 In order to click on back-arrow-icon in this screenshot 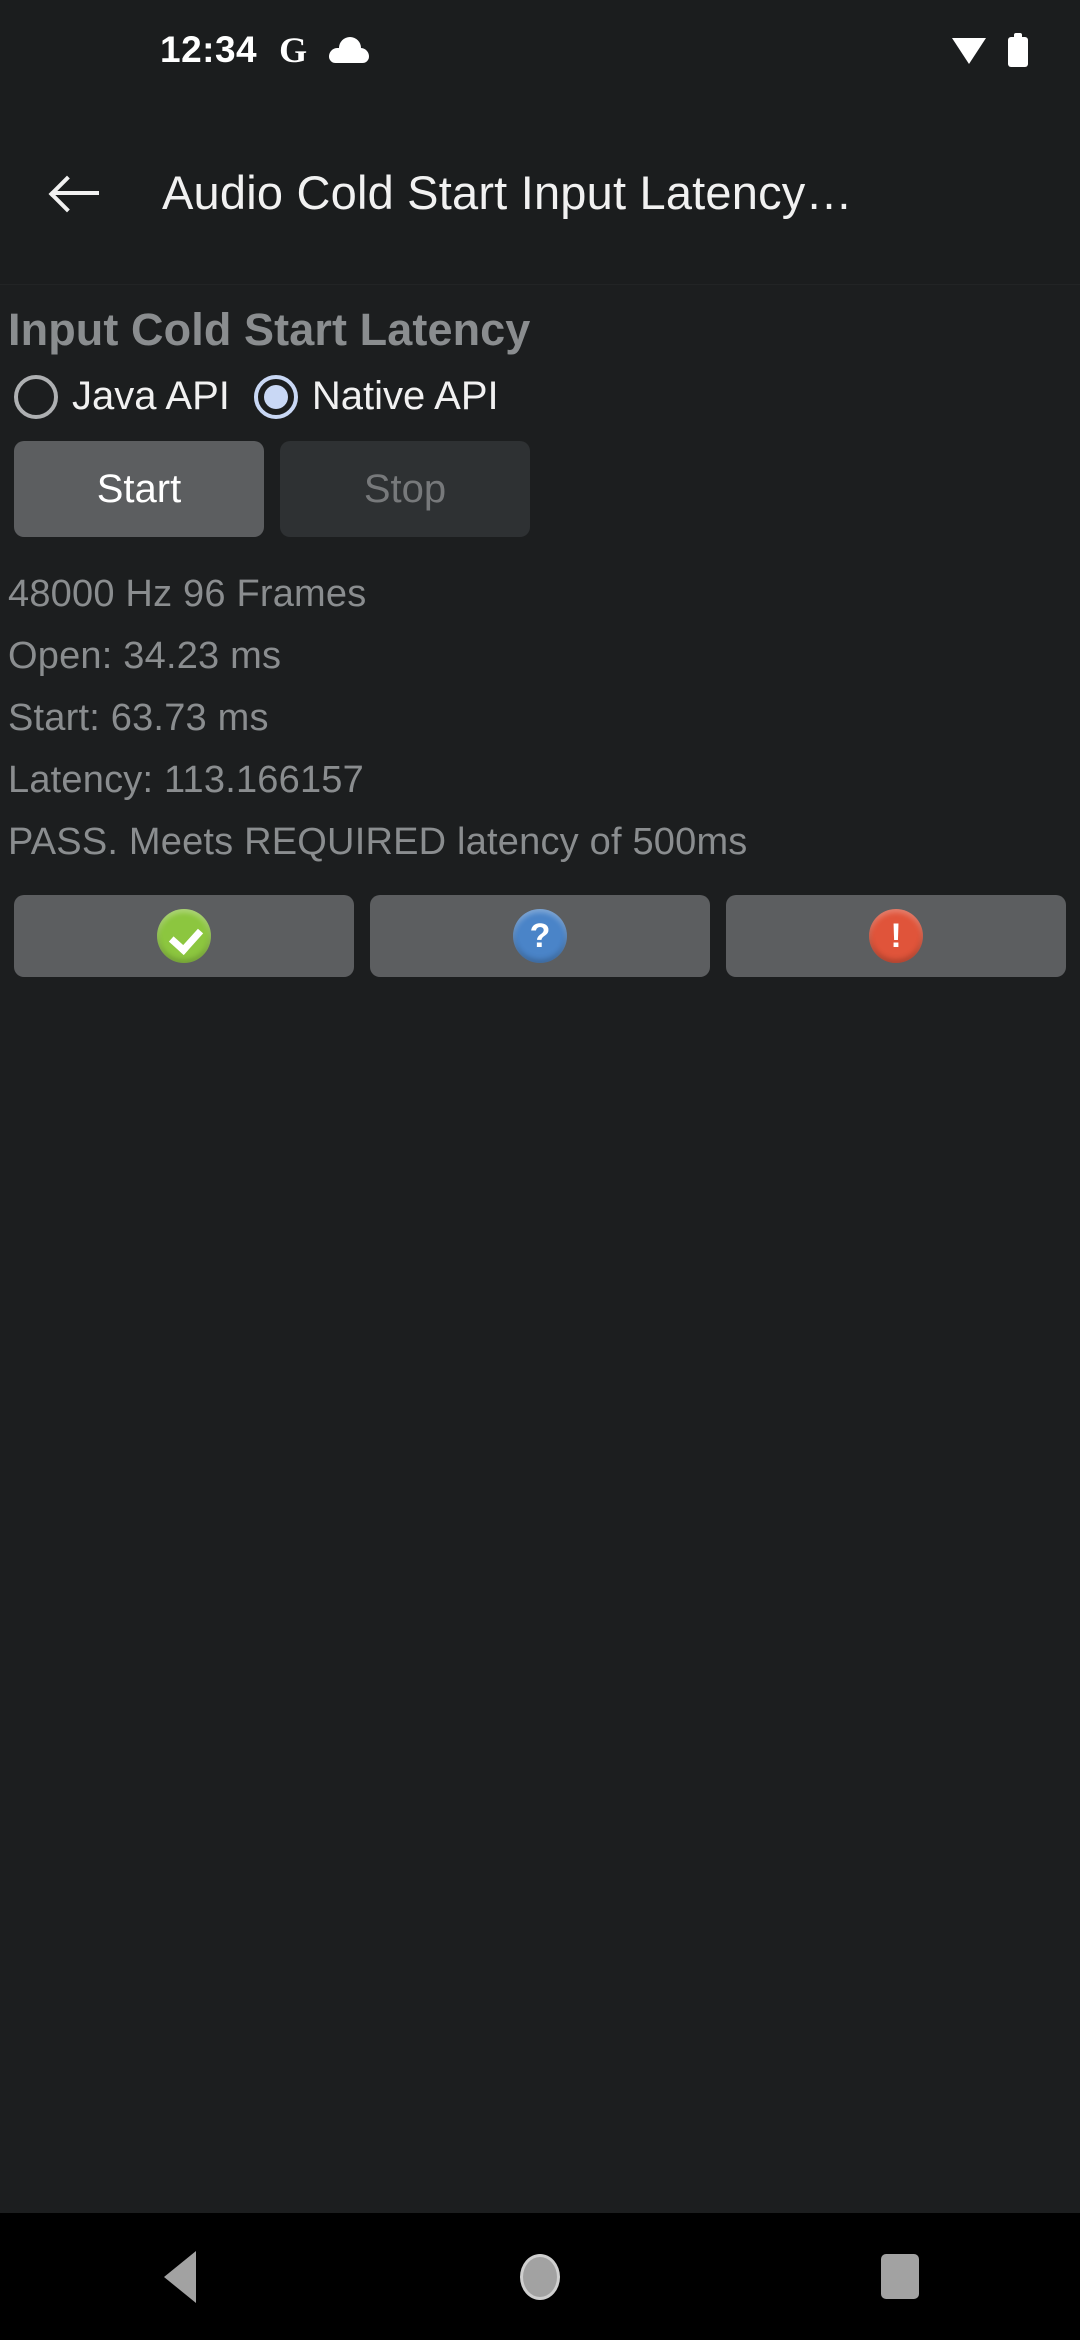, I will do `click(76, 192)`.